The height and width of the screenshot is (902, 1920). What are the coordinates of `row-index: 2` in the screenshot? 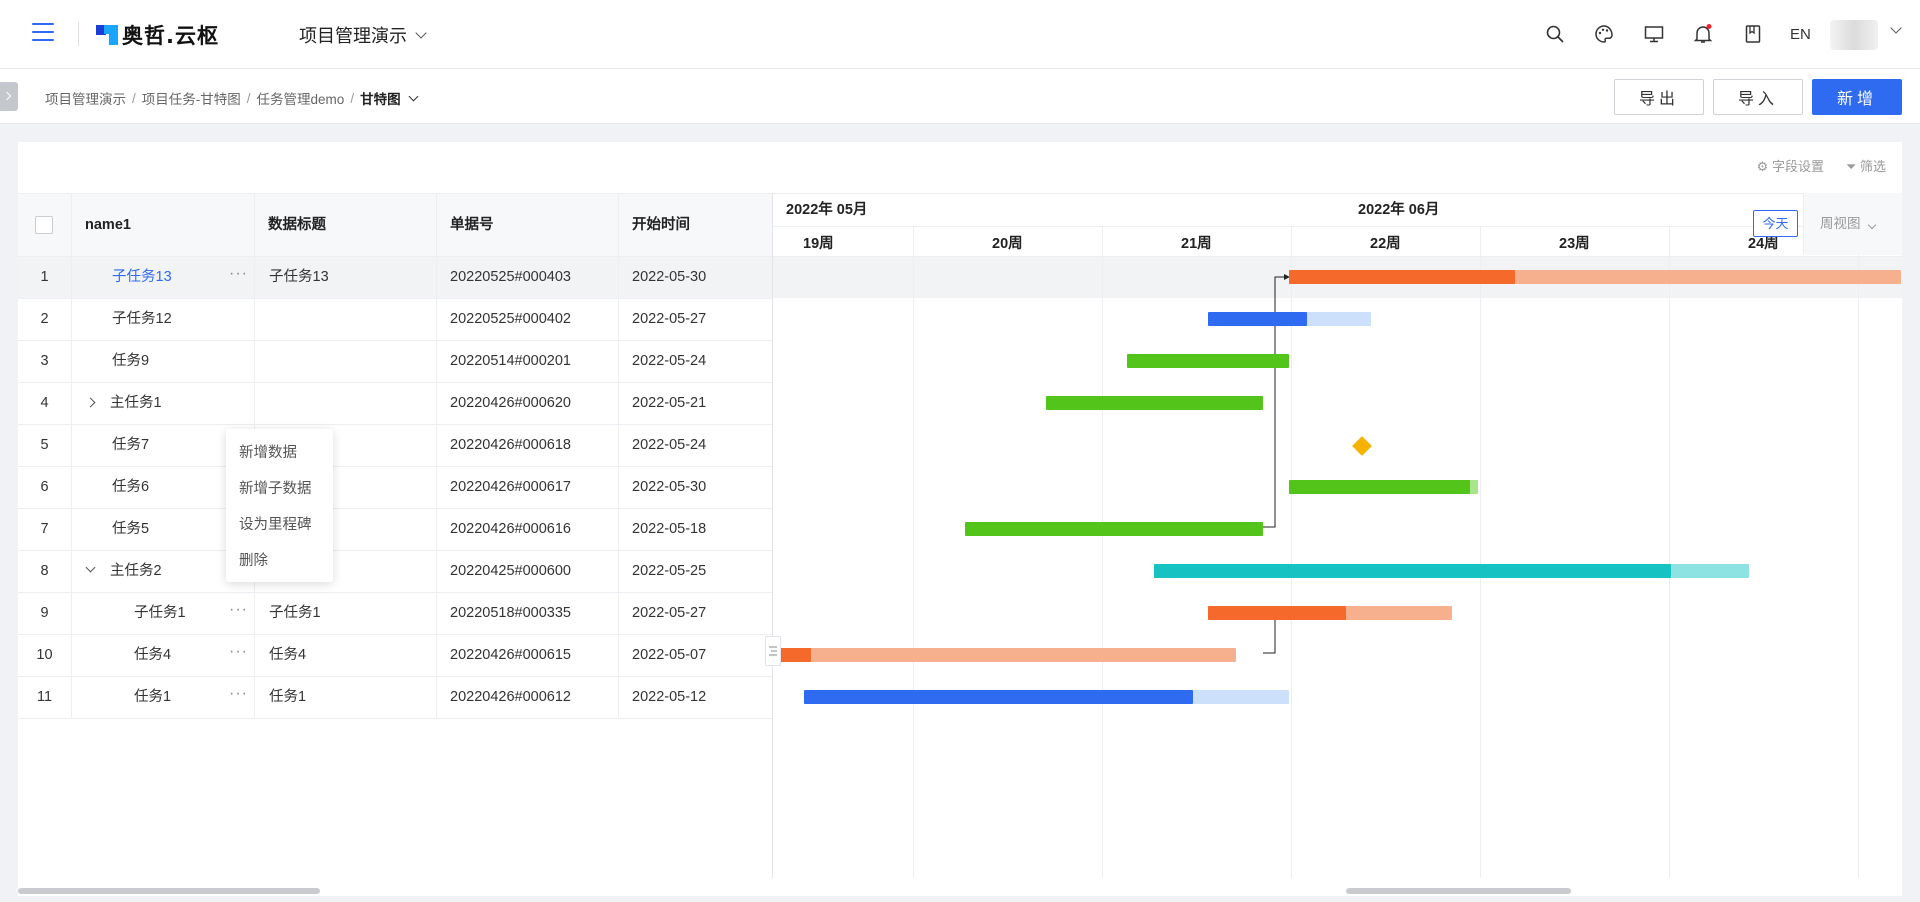 It's located at (45, 319).